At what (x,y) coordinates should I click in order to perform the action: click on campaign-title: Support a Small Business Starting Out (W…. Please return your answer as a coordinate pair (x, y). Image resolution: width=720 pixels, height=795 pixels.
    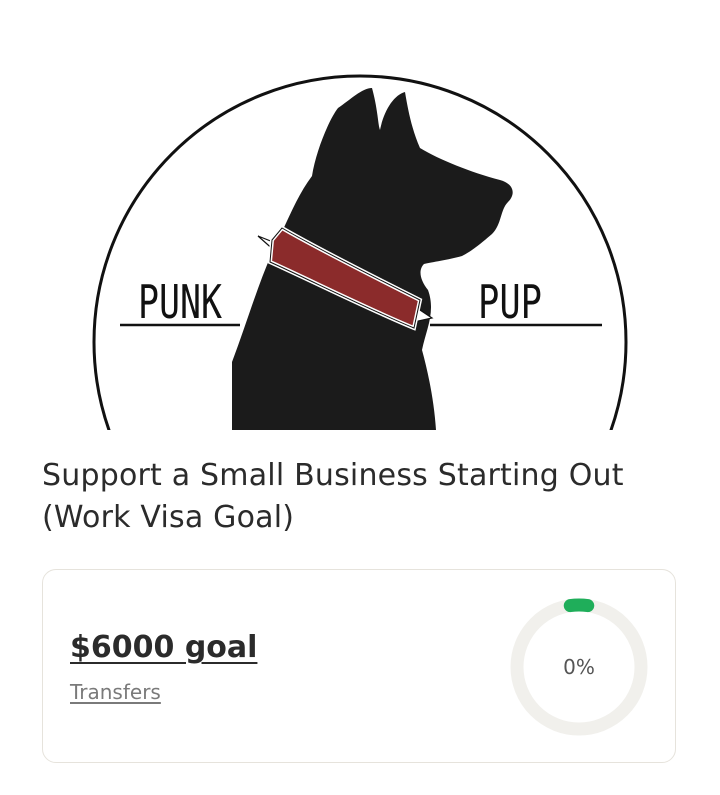
    Looking at the image, I should click on (333, 496).